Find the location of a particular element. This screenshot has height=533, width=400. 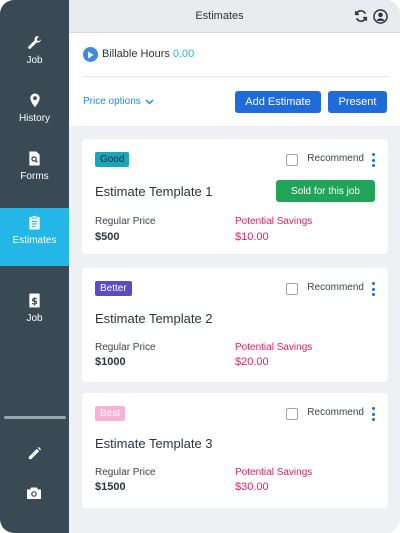

sidebar-item-label: History is located at coordinates (34, 118).